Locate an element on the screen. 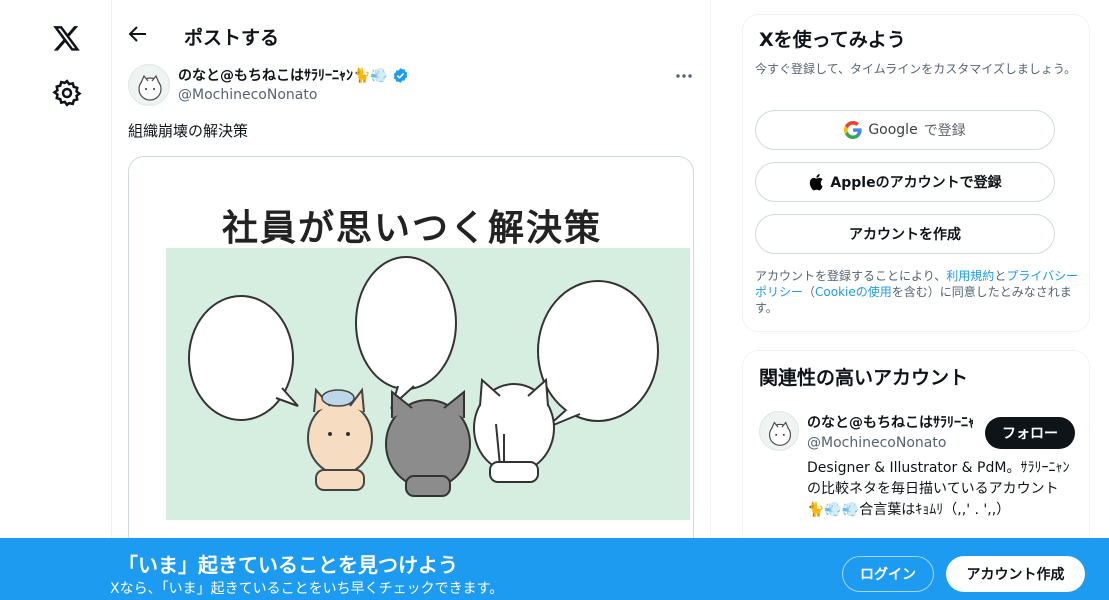 Image resolution: width=1109 pixels, height=600 pixels. create-account-label: アカウントを作成 is located at coordinates (905, 235).